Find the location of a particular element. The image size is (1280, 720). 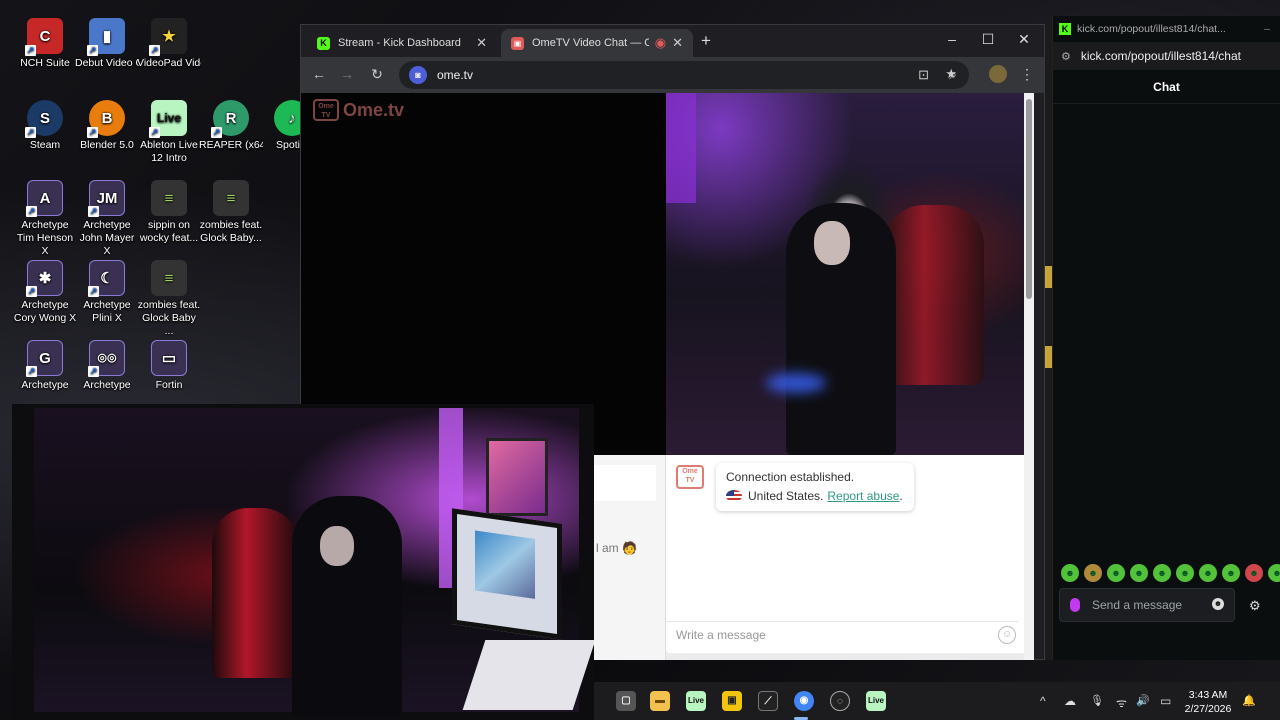

emote-bar: ☻ ☻ ☻ ☻ ☻ ☻ ☻ ☻ ☻ ☻ is located at coordinates (1170, 573).